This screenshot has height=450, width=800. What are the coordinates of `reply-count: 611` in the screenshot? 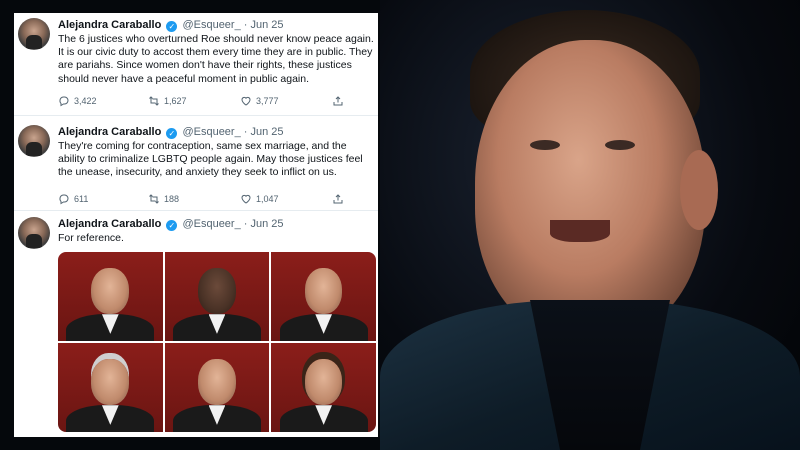 It's located at (81, 199).